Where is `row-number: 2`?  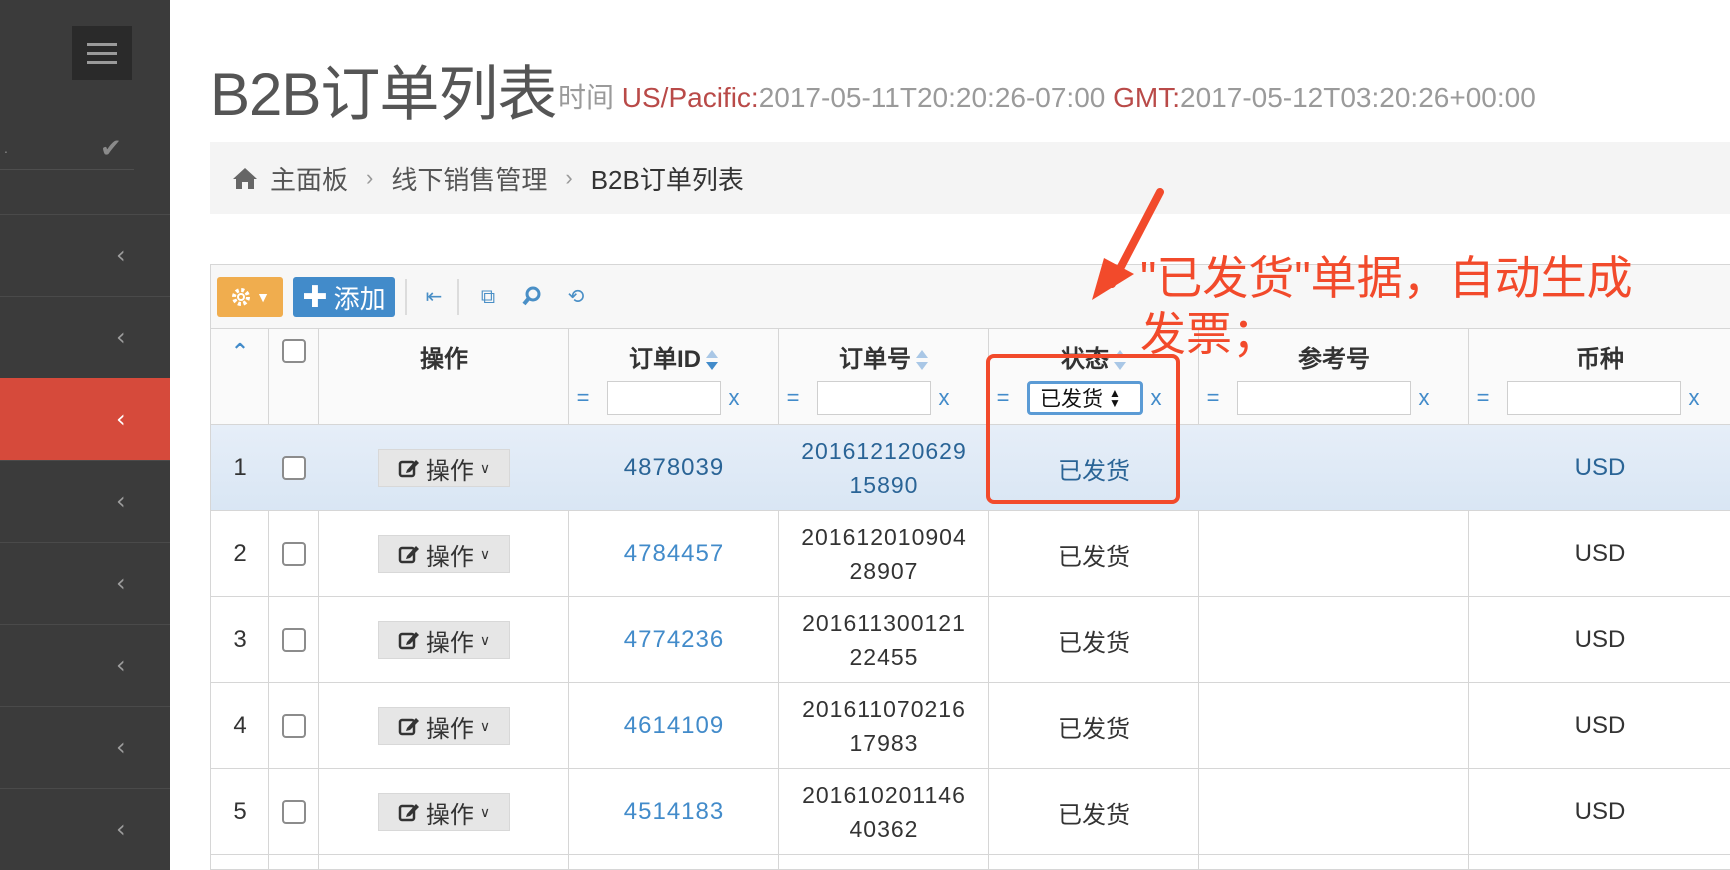
row-number: 2 is located at coordinates (240, 553).